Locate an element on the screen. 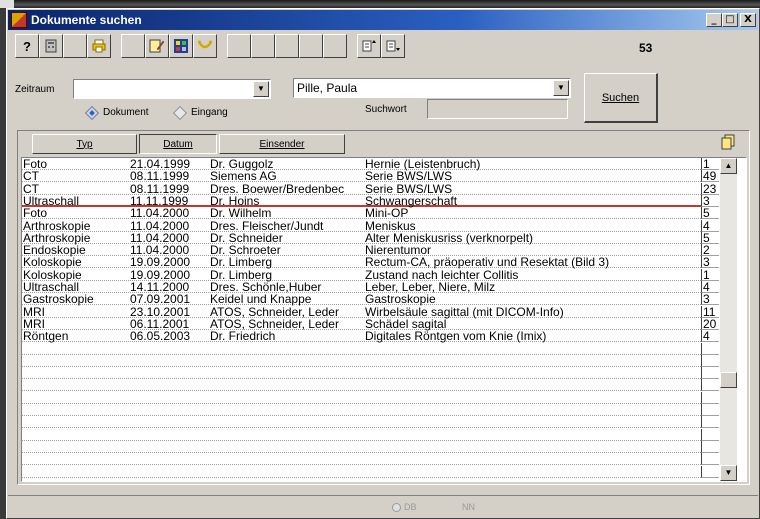 The height and width of the screenshot is (519, 760). cell-beschreibung: Mini-OP is located at coordinates (387, 213).